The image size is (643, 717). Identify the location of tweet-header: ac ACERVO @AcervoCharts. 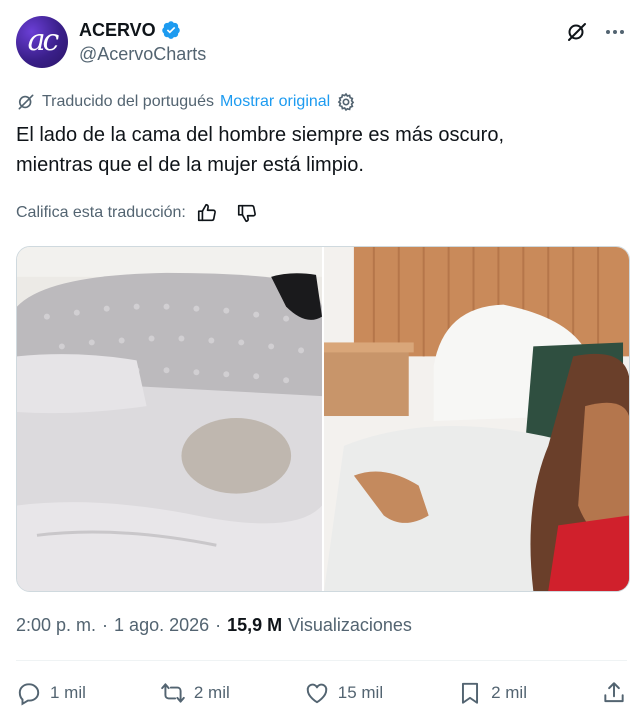
(321, 42).